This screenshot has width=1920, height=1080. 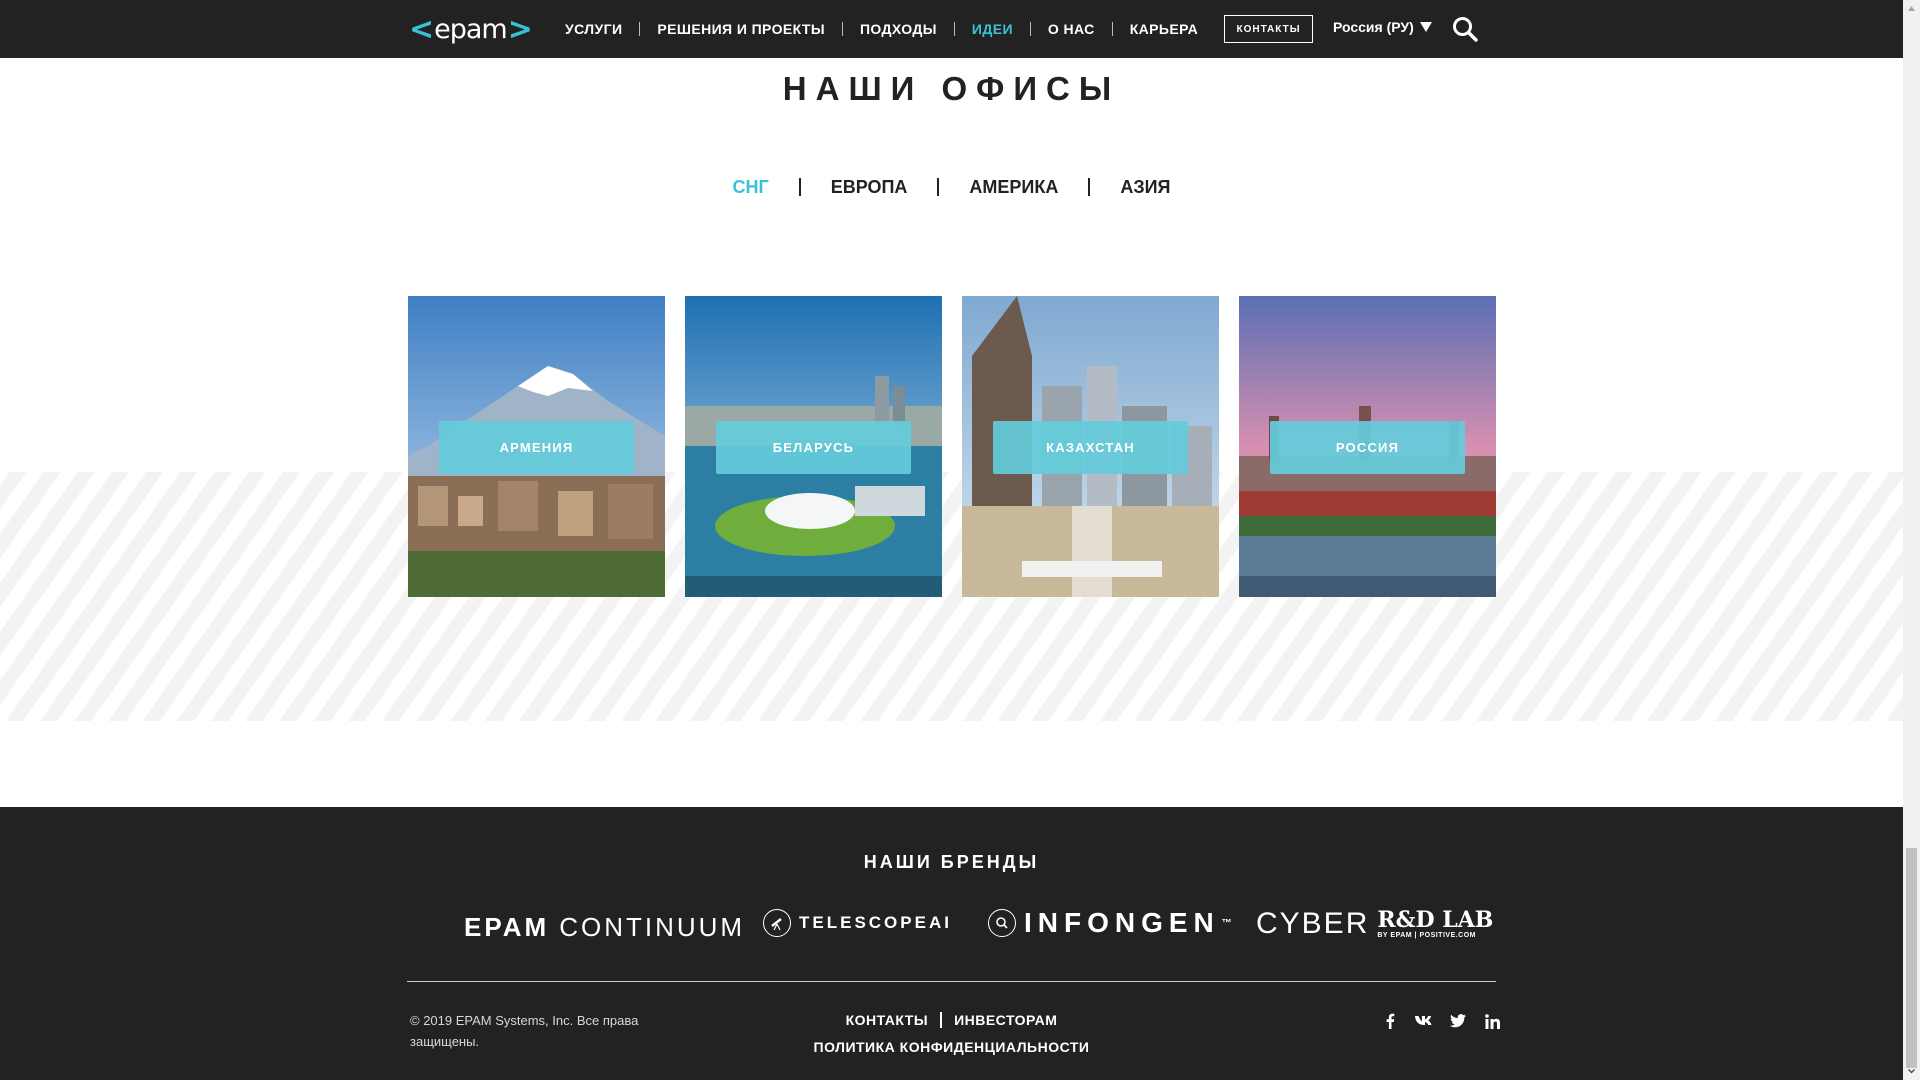 I want to click on epam-logo: < epam >, so click(x=471, y=29).